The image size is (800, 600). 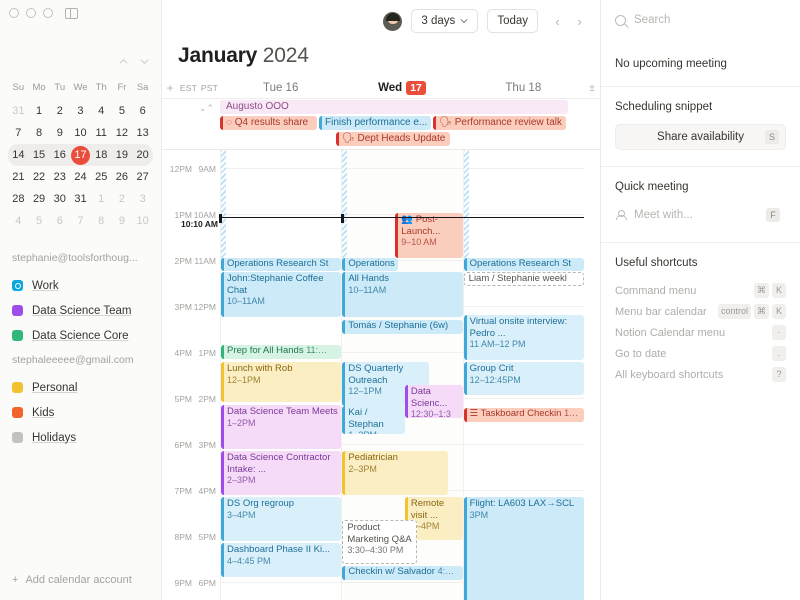 I want to click on mini-calendar-day: 1, so click(x=101, y=199).